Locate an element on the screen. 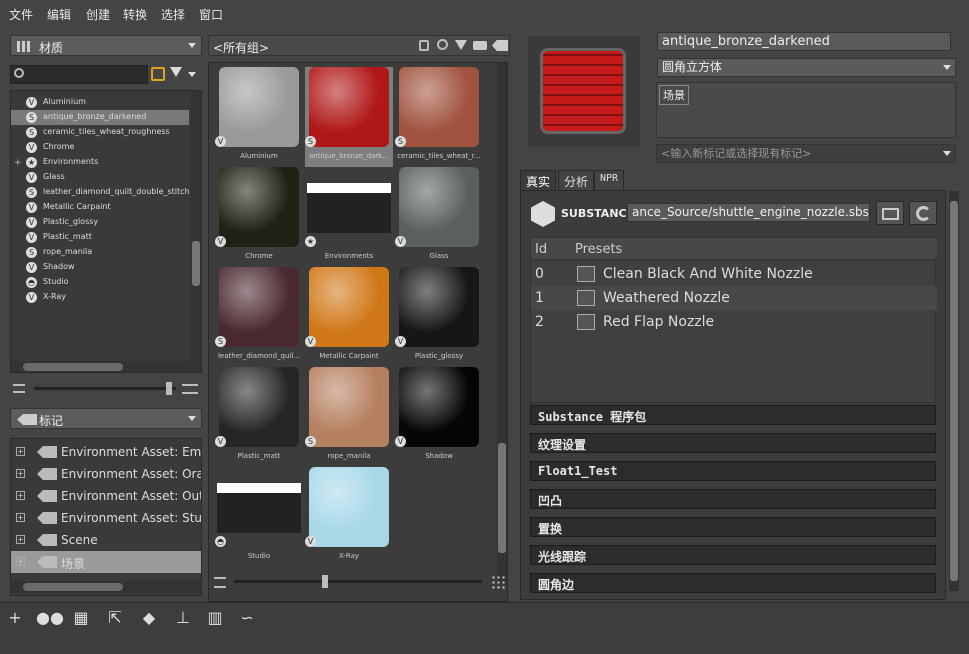 The image size is (969, 654). material-list-item: Santique_bronze_darkened is located at coordinates (100, 117).